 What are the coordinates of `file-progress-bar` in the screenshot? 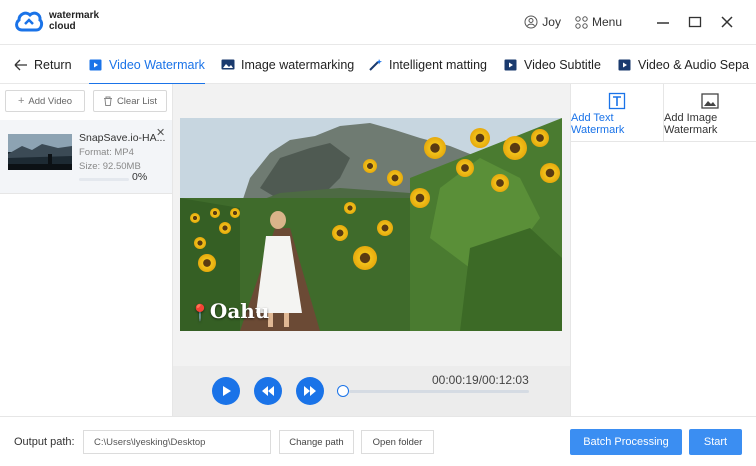 It's located at (104, 179).